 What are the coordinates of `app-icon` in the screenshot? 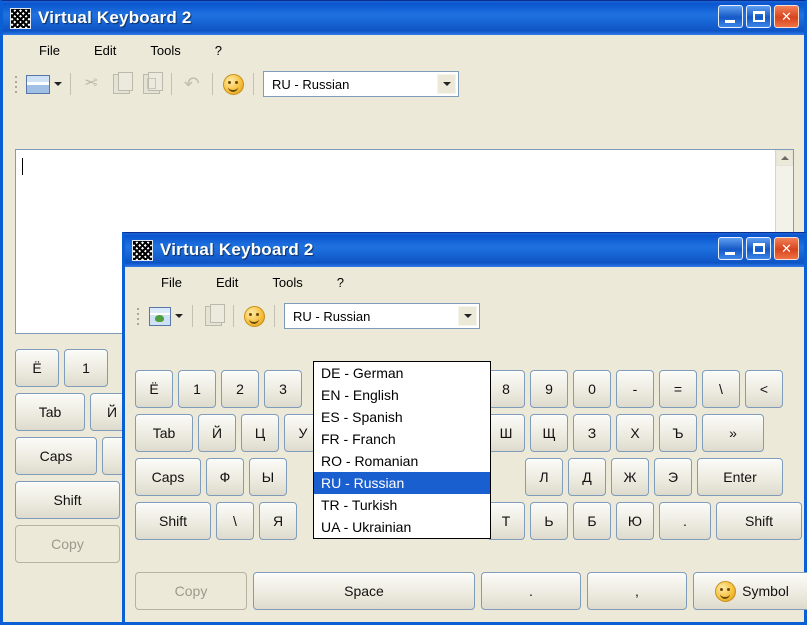 It's located at (20, 18).